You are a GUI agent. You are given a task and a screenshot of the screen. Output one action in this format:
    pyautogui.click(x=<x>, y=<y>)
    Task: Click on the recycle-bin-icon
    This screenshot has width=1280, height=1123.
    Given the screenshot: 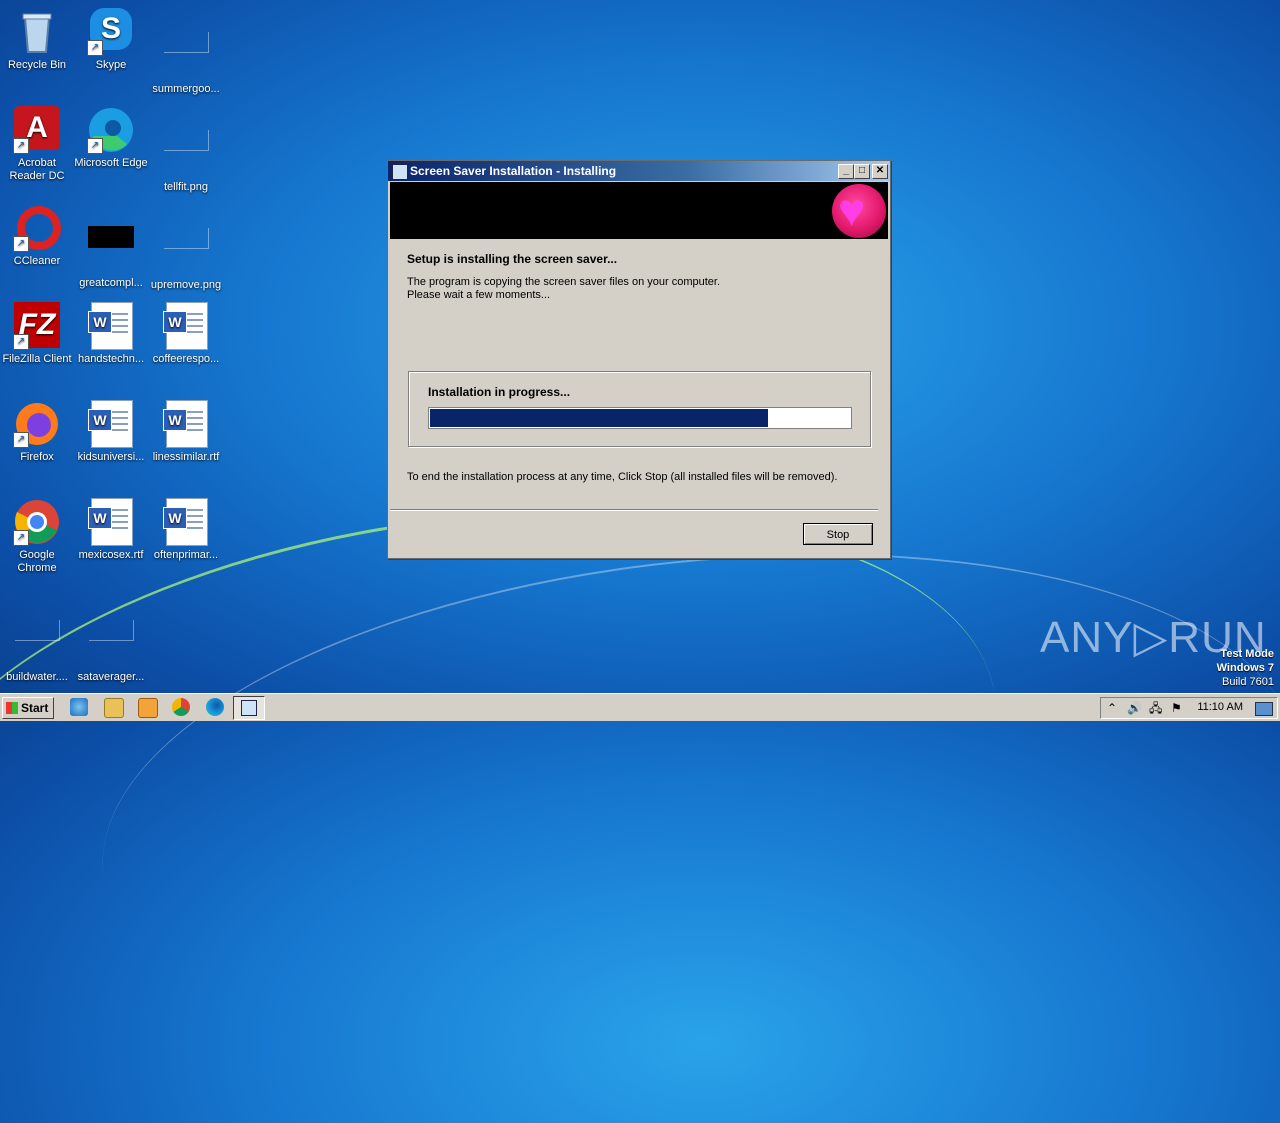 What is the action you would take?
    pyautogui.click(x=37, y=32)
    